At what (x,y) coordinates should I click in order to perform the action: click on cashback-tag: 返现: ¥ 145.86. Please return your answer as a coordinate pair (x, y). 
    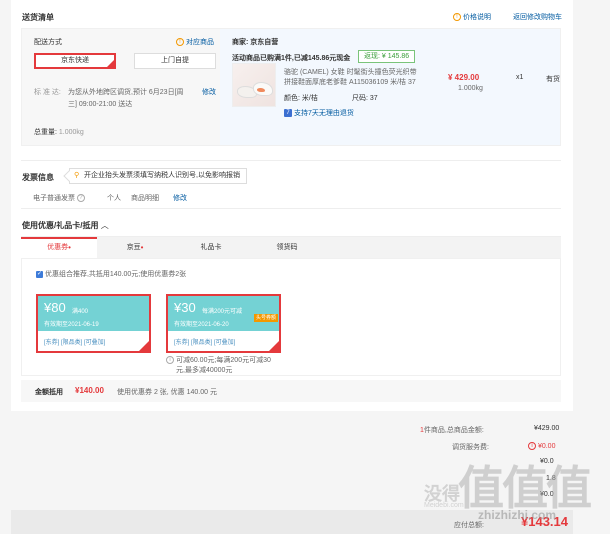
    Looking at the image, I should click on (387, 56).